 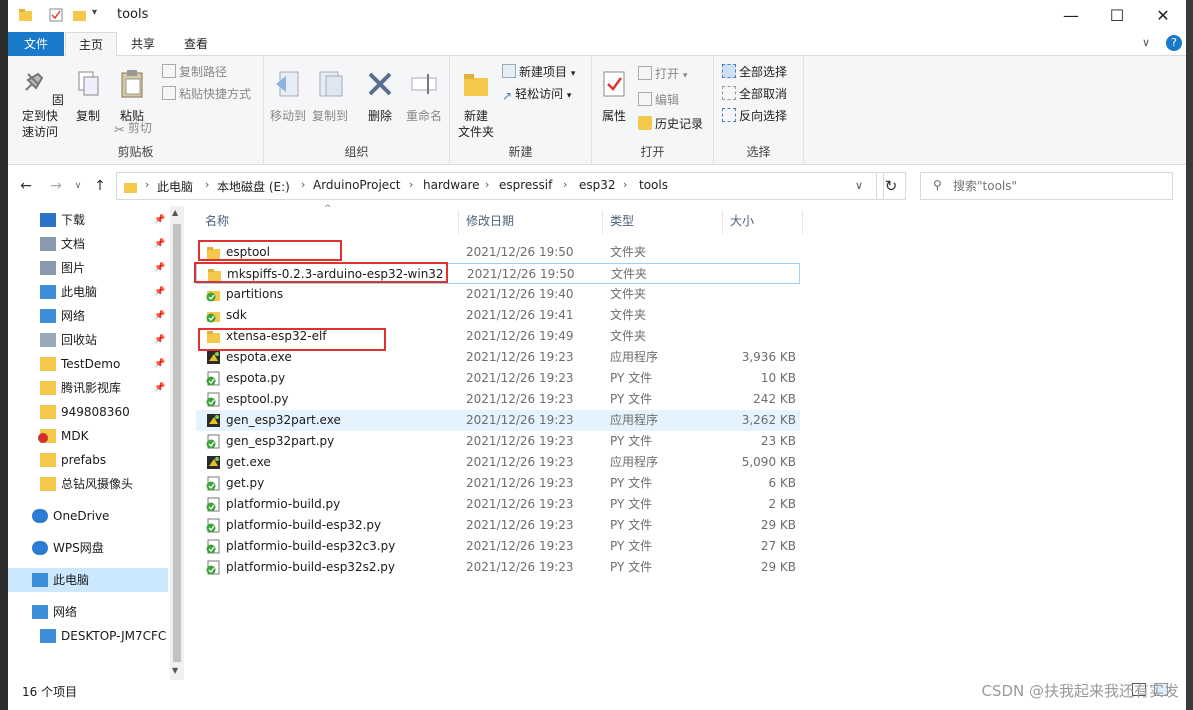 What do you see at coordinates (88, 548) in the screenshot?
I see `sidebar-item: WPS网盘` at bounding box center [88, 548].